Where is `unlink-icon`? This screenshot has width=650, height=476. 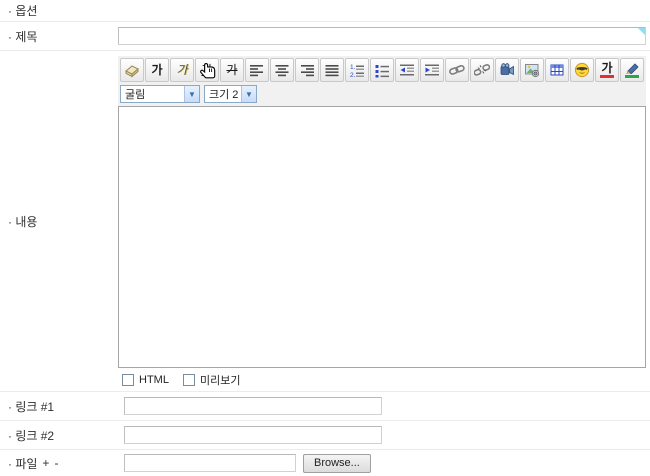 unlink-icon is located at coordinates (482, 70).